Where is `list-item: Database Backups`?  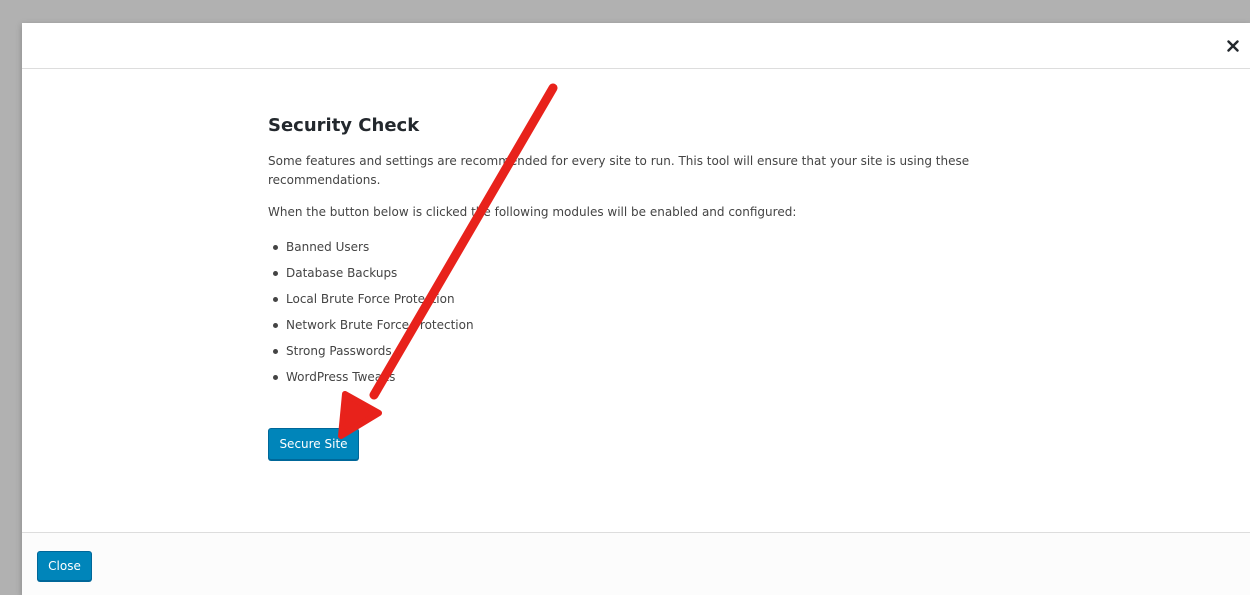
list-item: Database Backups is located at coordinates (638, 273).